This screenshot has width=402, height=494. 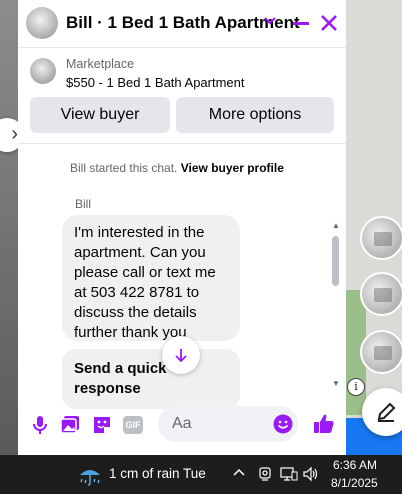 I want to click on scrollbar-up-arrow: ▲, so click(x=336, y=225).